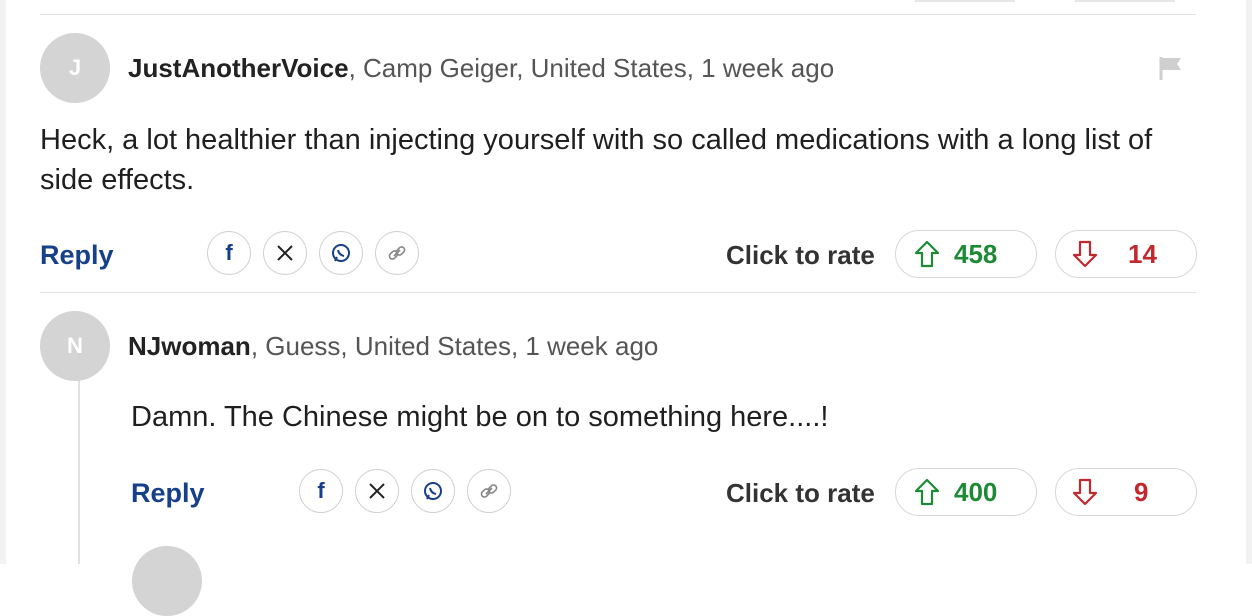 This screenshot has height=616, width=1252. Describe the element at coordinates (1126, 254) in the screenshot. I see `downvote-button: 14` at that location.